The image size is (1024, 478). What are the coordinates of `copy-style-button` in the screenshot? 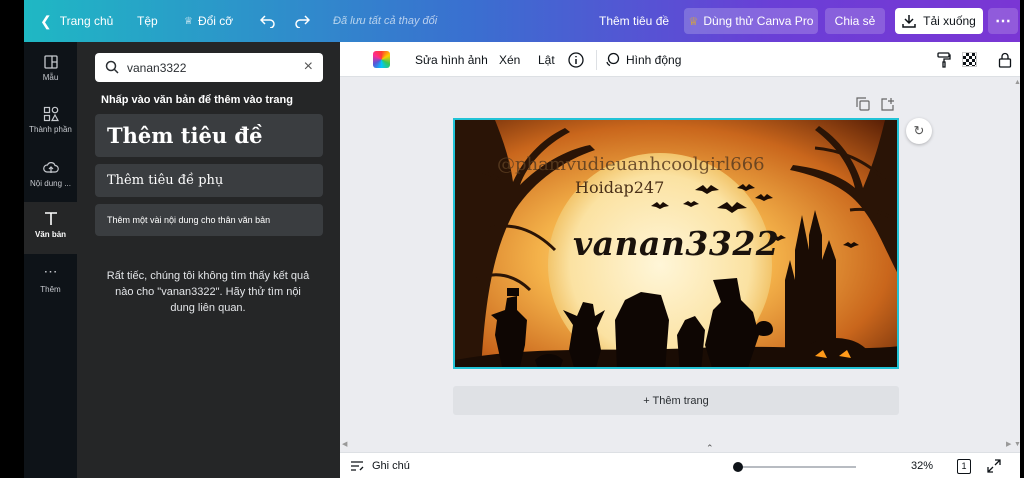 It's located at (944, 59).